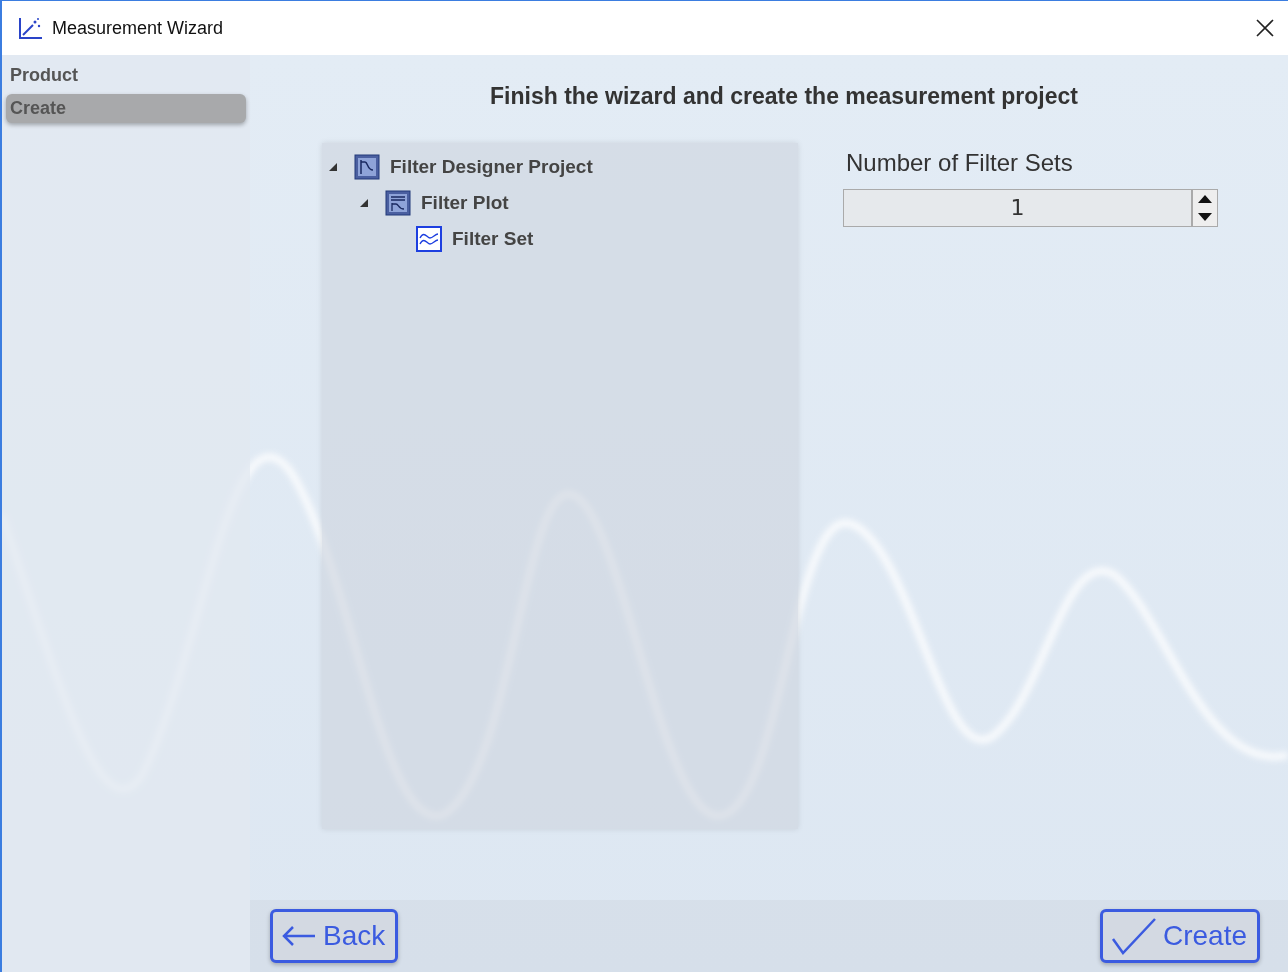  I want to click on number-field: 1, so click(1017, 208).